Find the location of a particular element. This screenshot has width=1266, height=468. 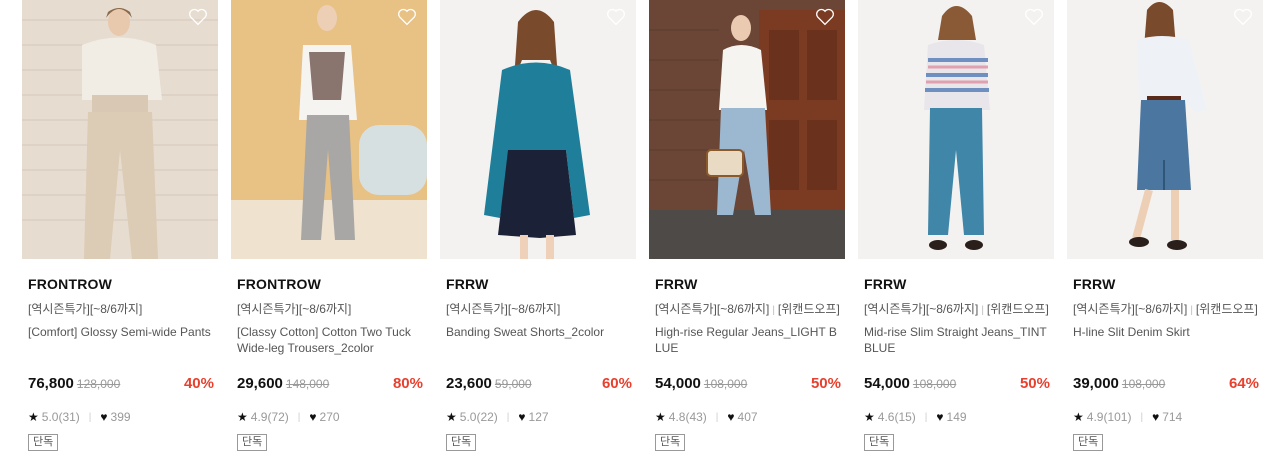

original-price: 148,000 is located at coordinates (307, 384).